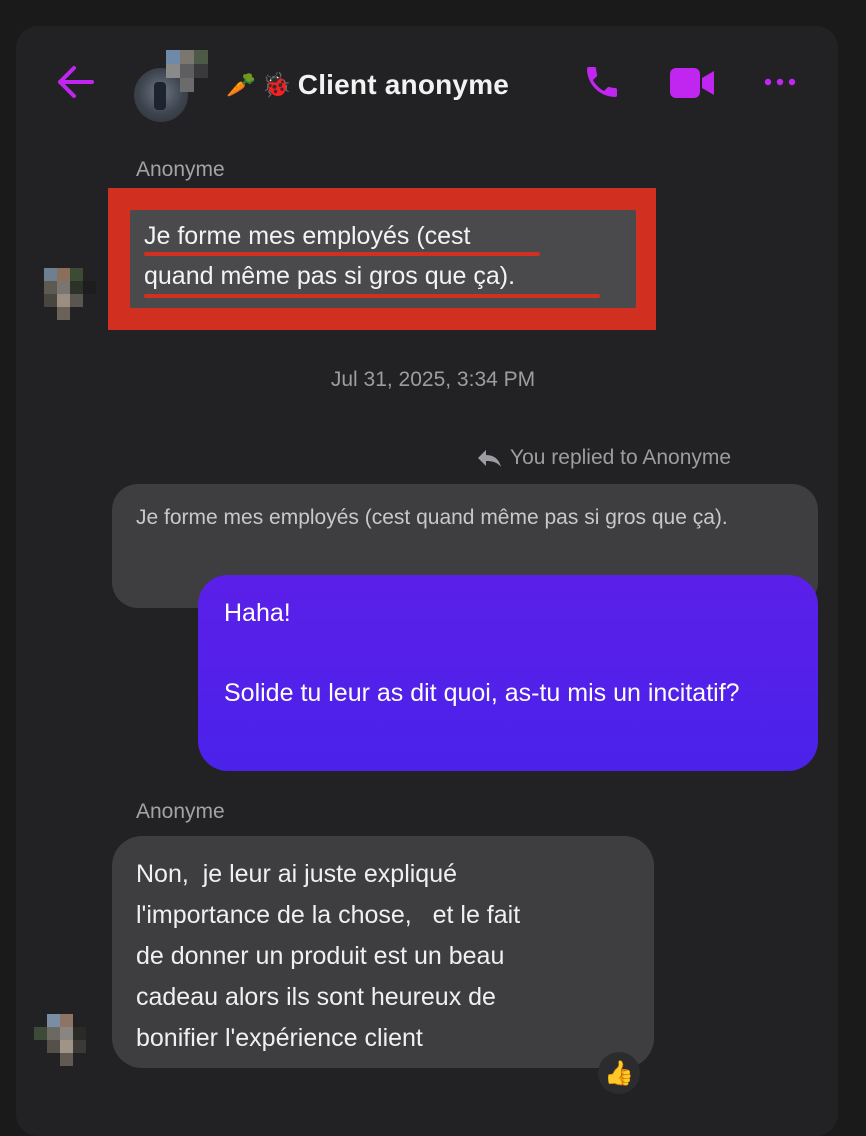 Image resolution: width=866 pixels, height=1136 pixels. Describe the element at coordinates (433, 379) in the screenshot. I see `message-timestamp: Jul 31, 2025, 3:34 PM` at that location.